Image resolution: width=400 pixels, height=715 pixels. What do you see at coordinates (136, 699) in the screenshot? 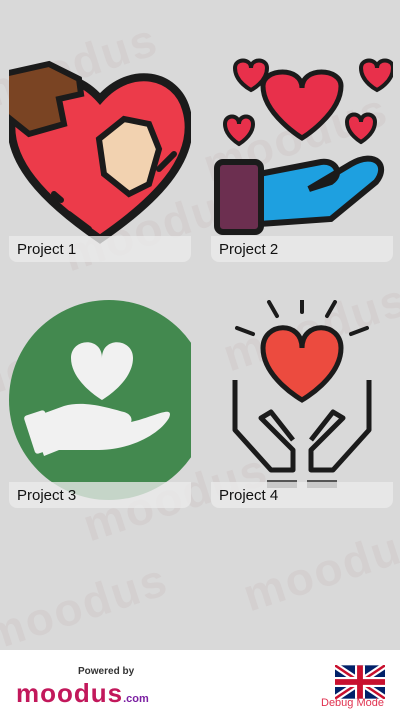
I see `brand-suffix: .com` at bounding box center [136, 699].